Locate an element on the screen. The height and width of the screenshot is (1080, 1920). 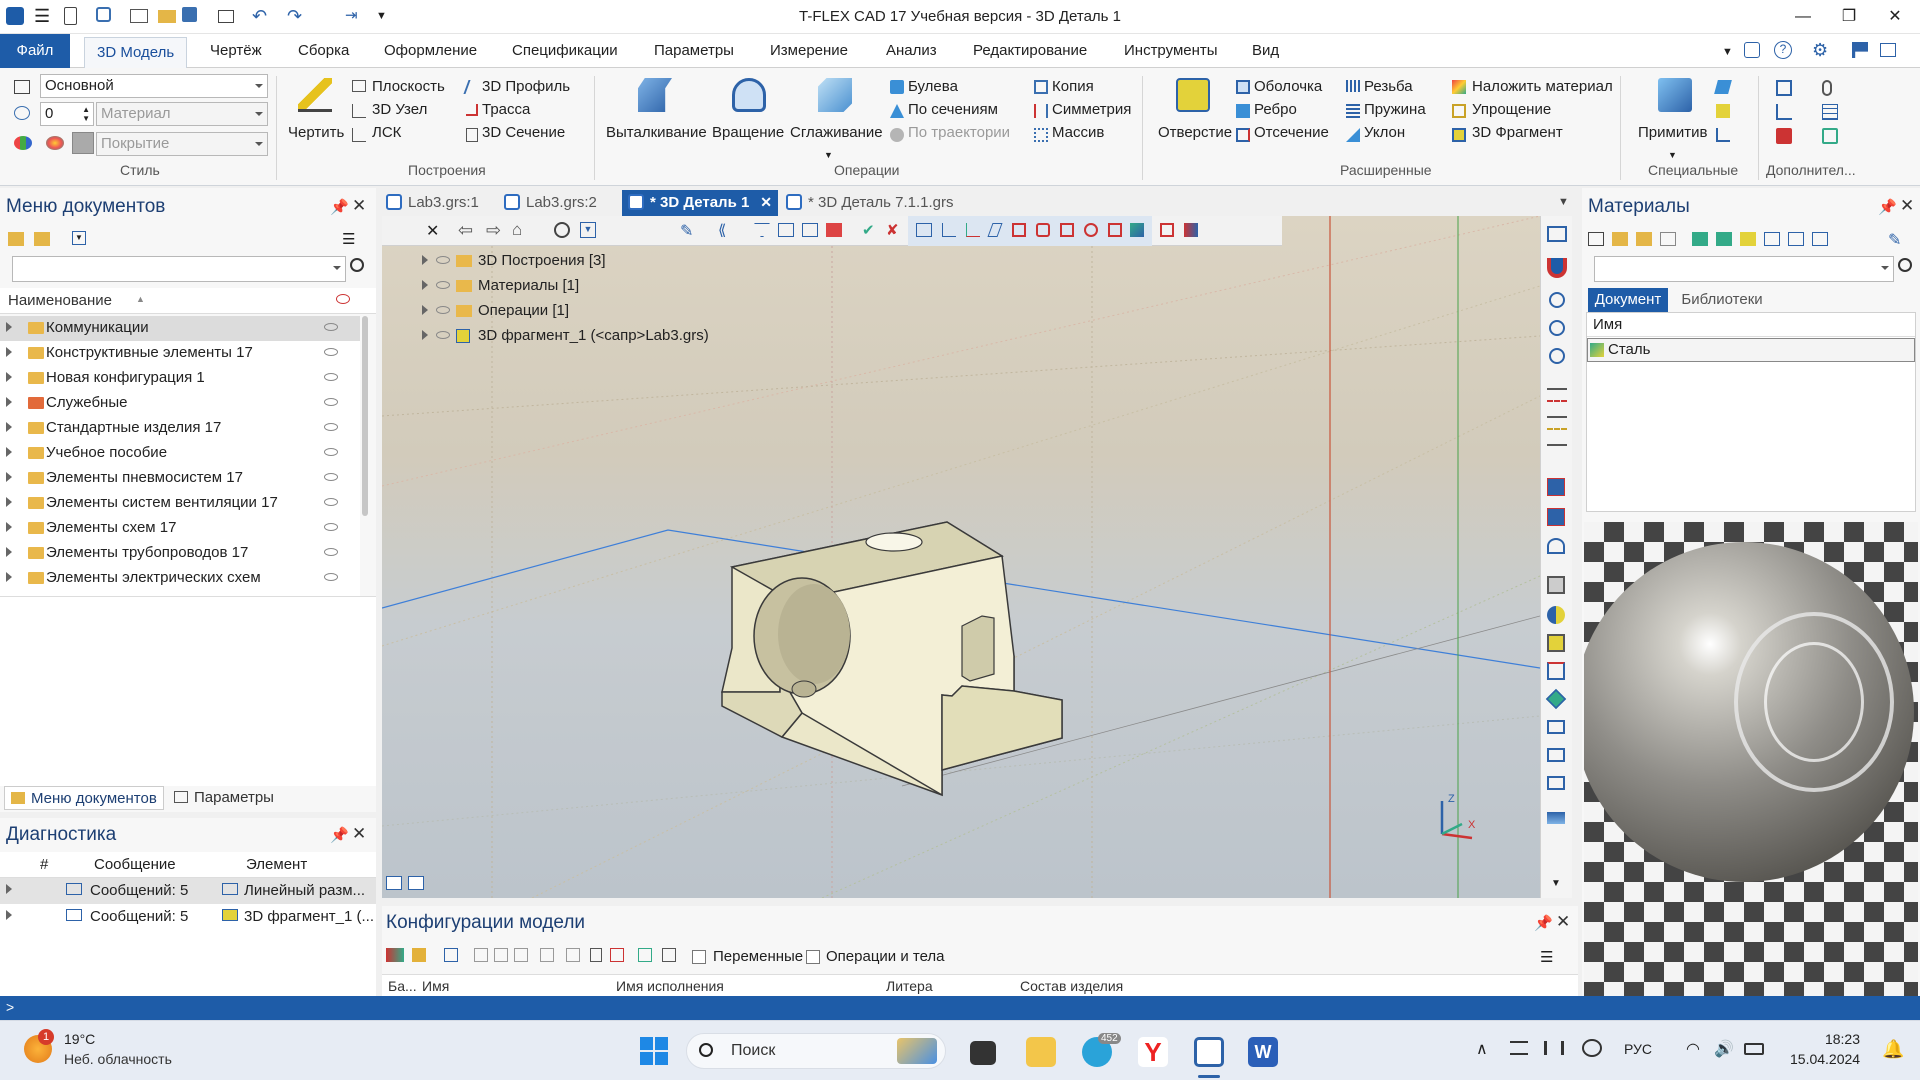
network-settings-icon is located at coordinates (1519, 1048).